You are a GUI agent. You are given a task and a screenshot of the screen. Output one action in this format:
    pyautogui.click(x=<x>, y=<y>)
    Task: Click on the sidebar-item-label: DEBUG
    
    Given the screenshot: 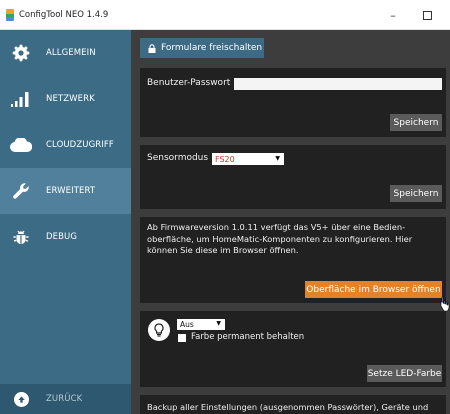 What is the action you would take?
    pyautogui.click(x=62, y=237)
    